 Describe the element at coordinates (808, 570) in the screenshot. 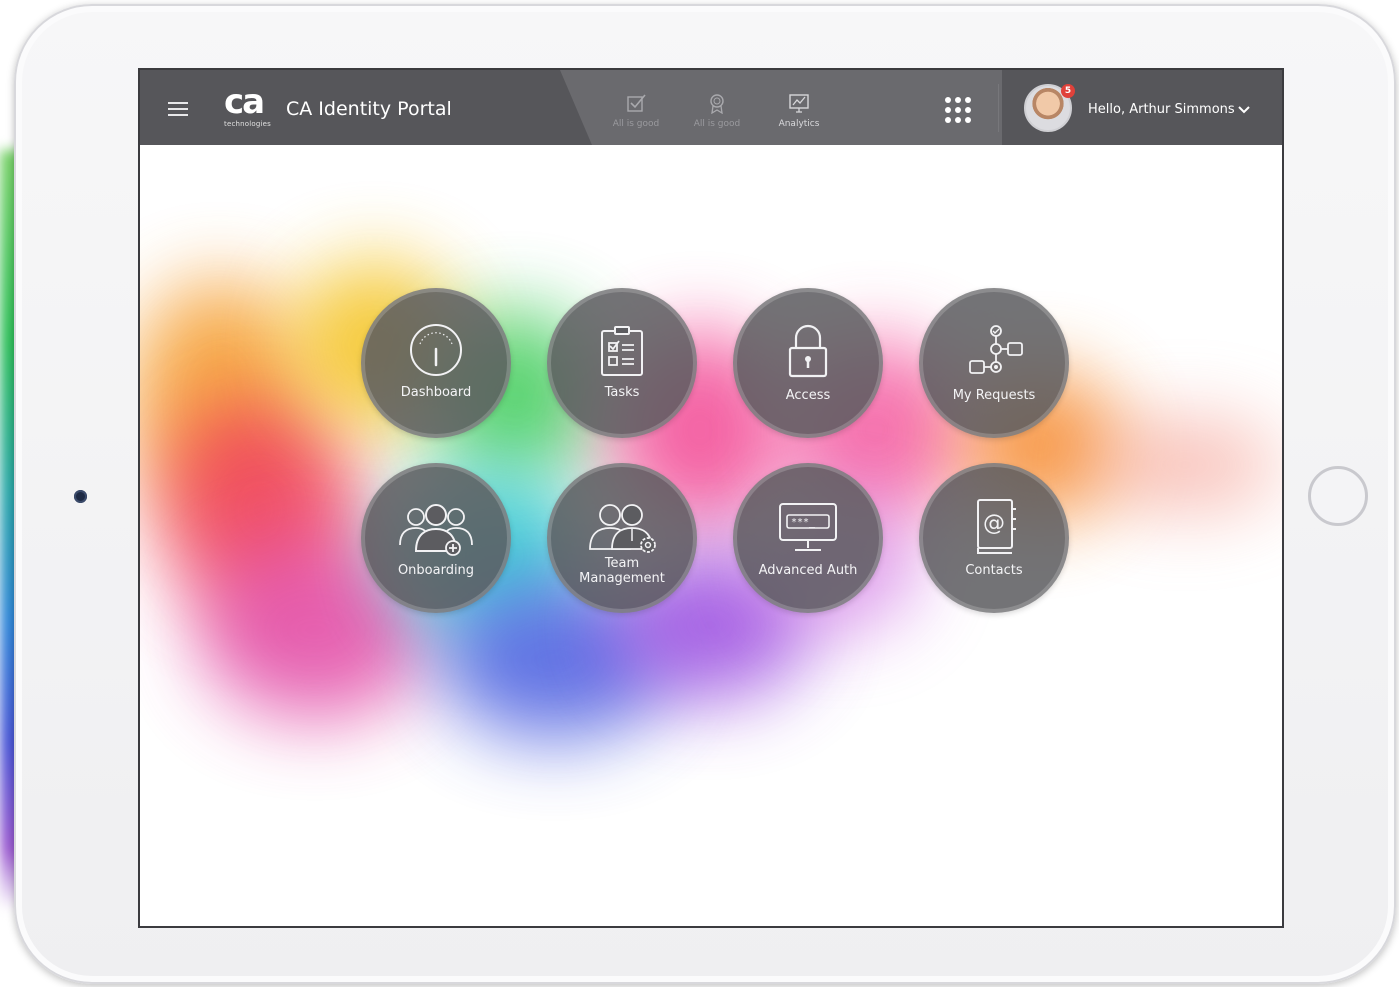

I see `tile-advanced-auth-label: Advanced Auth` at that location.